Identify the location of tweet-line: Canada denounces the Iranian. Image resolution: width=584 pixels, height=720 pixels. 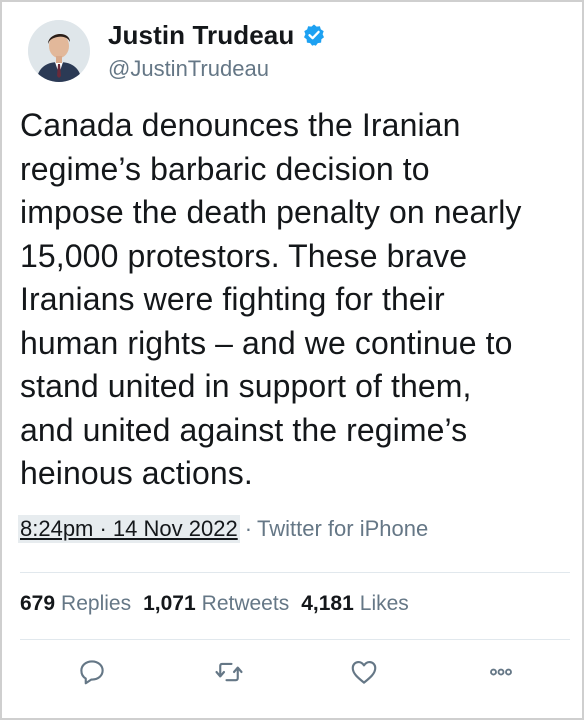
(240, 125).